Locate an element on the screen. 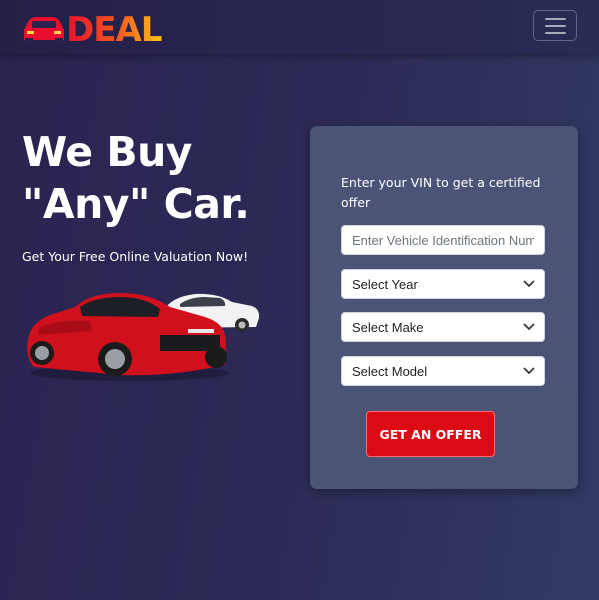 Image resolution: width=599 pixels, height=600 pixels. navbar: DEAL is located at coordinates (299, 27).